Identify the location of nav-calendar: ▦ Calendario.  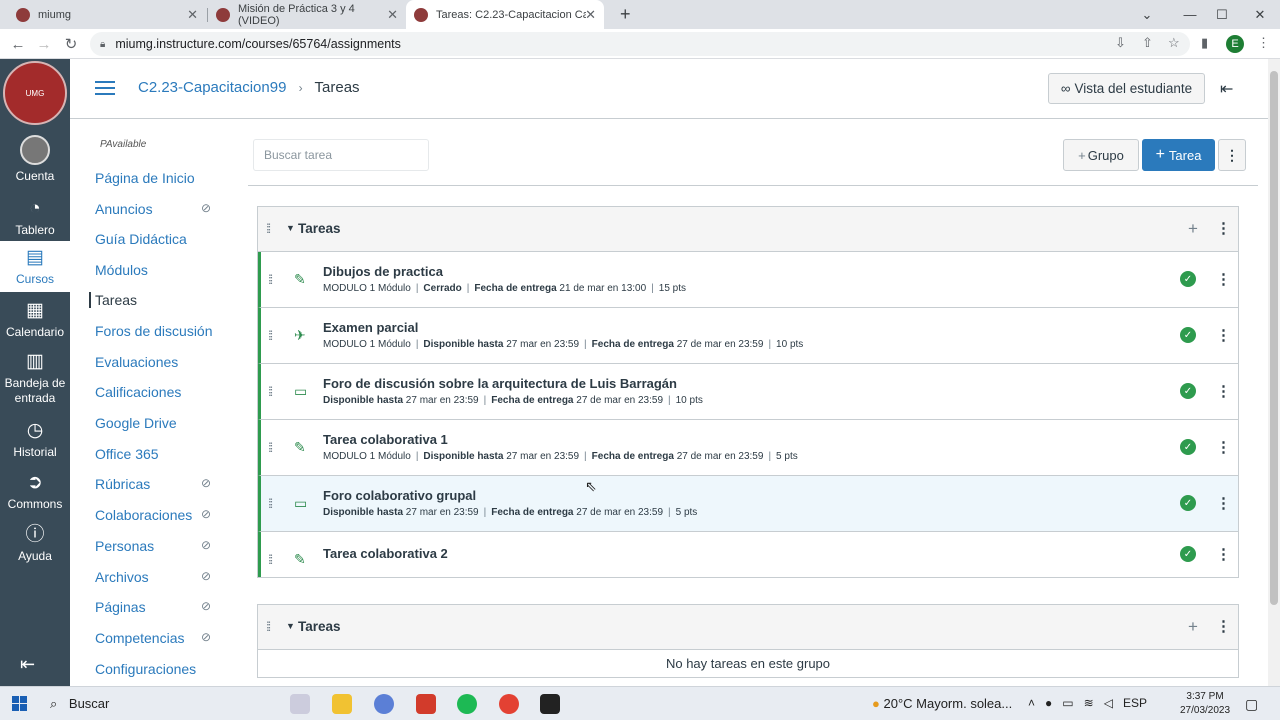
(35, 319).